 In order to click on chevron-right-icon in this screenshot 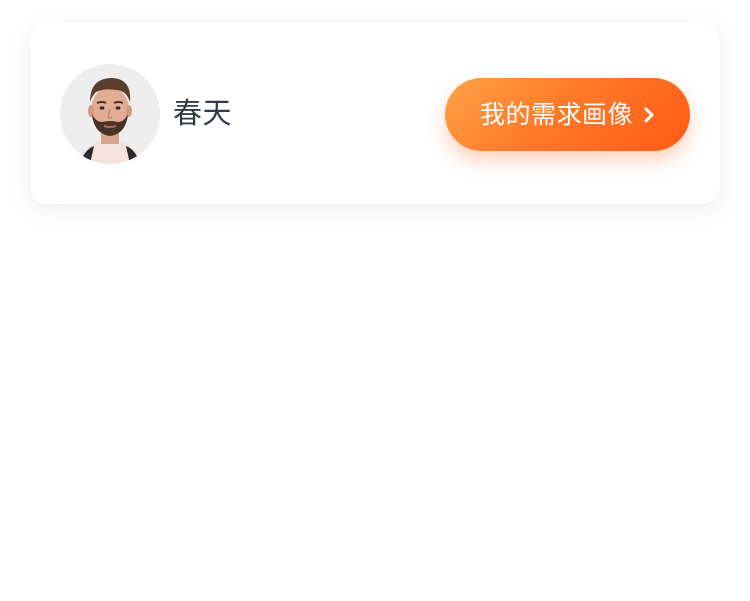, I will do `click(649, 114)`.